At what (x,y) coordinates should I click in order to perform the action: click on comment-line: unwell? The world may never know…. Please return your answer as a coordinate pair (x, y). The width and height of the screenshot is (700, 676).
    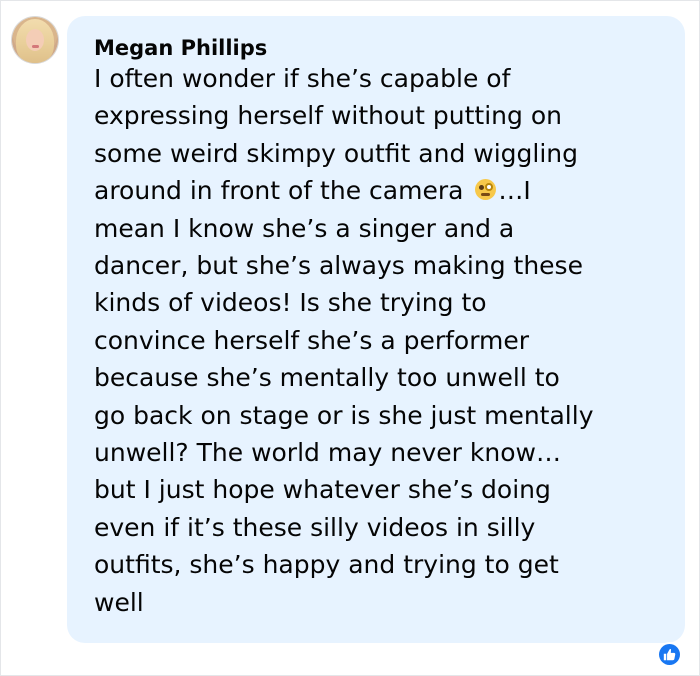
    Looking at the image, I should click on (327, 453).